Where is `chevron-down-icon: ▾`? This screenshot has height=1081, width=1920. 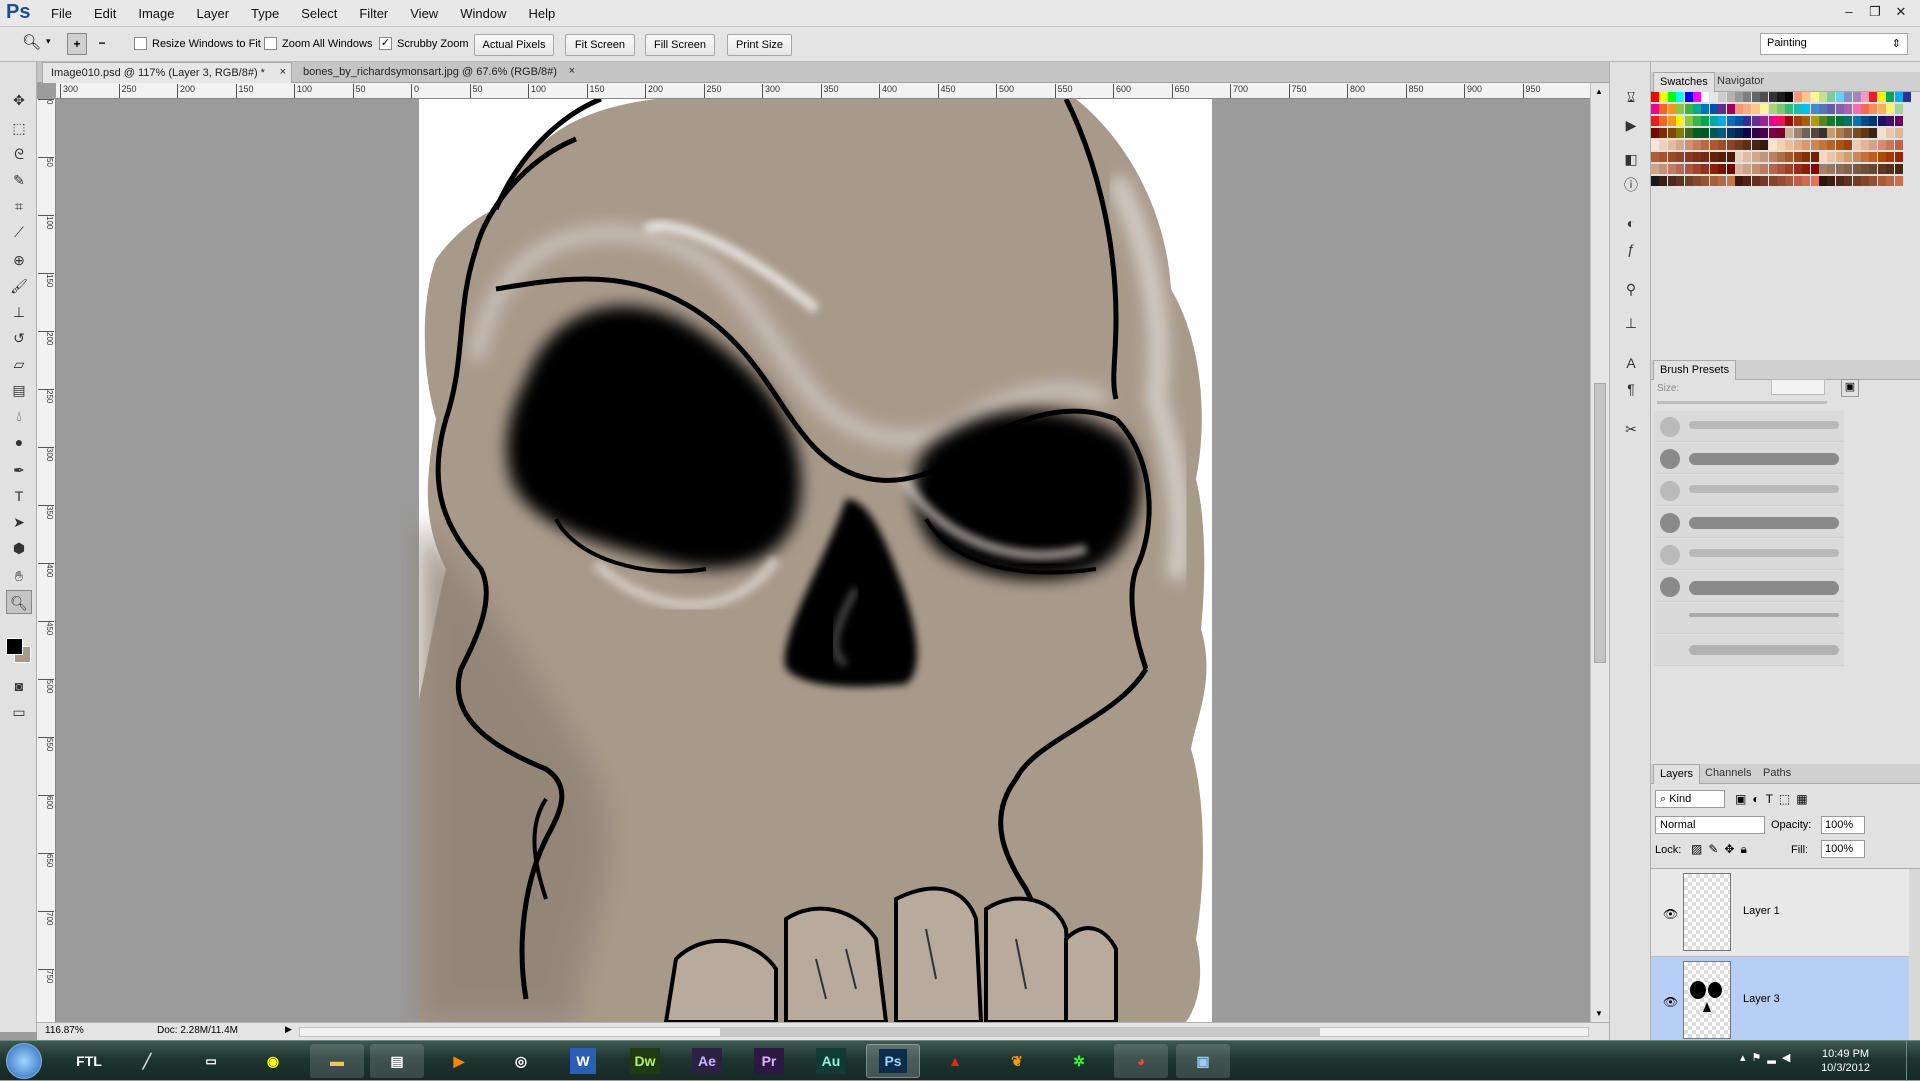 chevron-down-icon: ▾ is located at coordinates (48, 41).